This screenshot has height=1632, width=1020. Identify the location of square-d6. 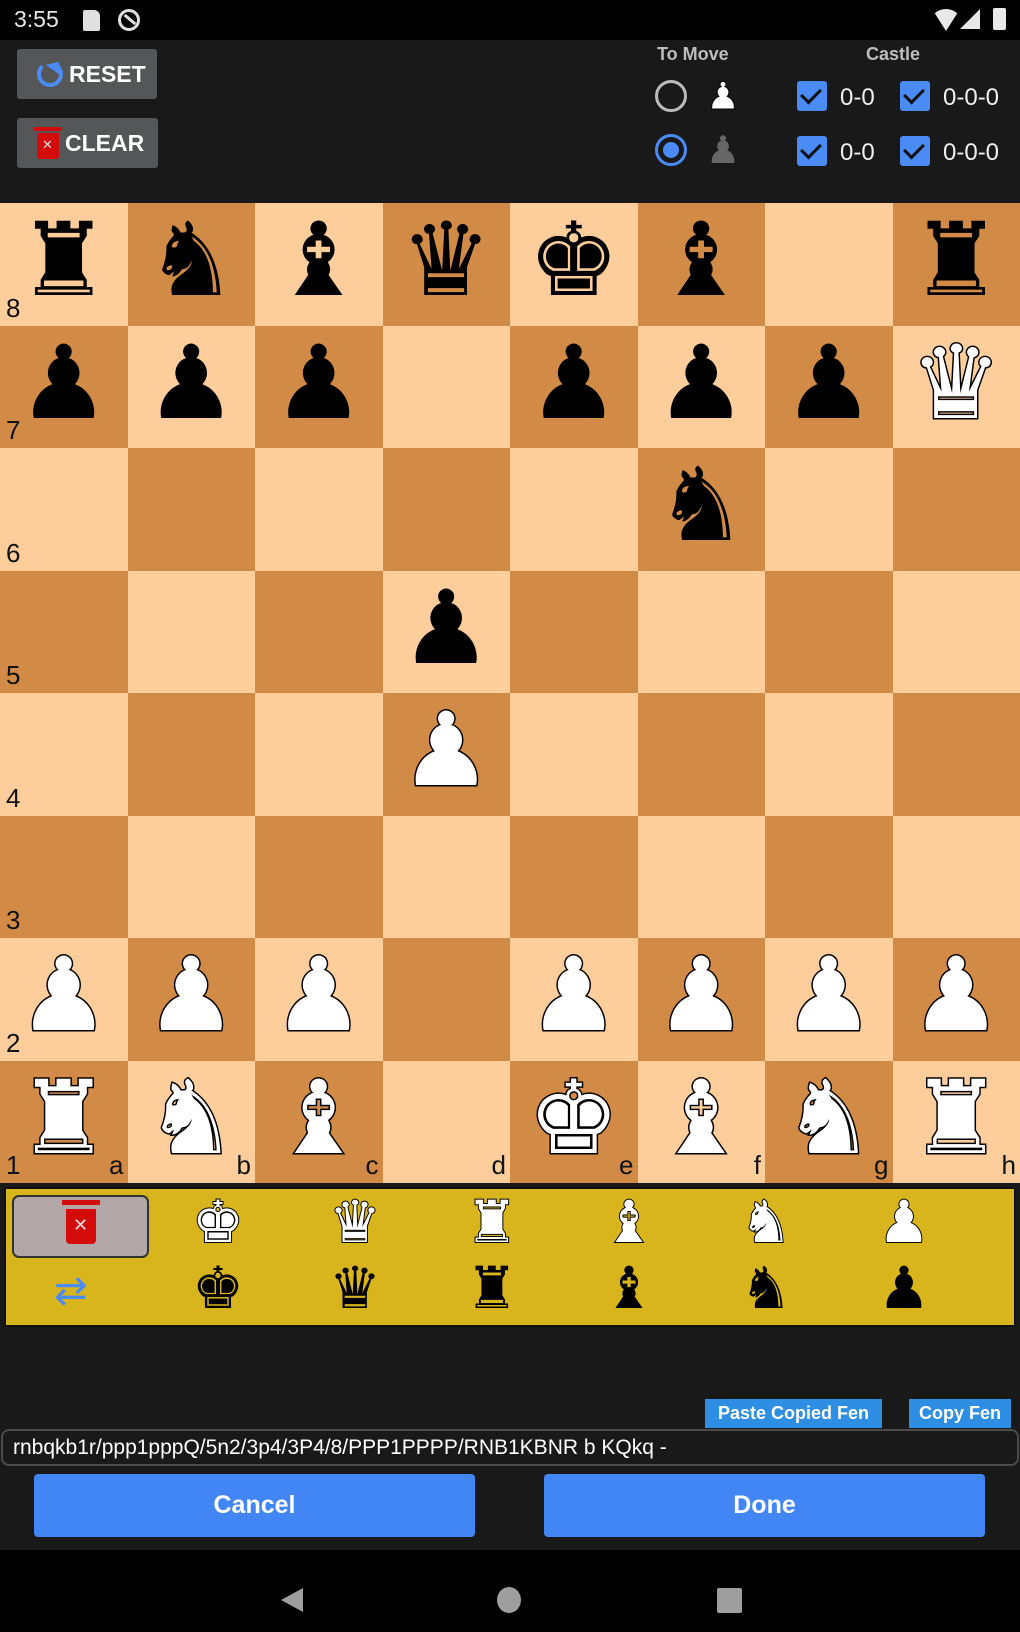
(446, 509).